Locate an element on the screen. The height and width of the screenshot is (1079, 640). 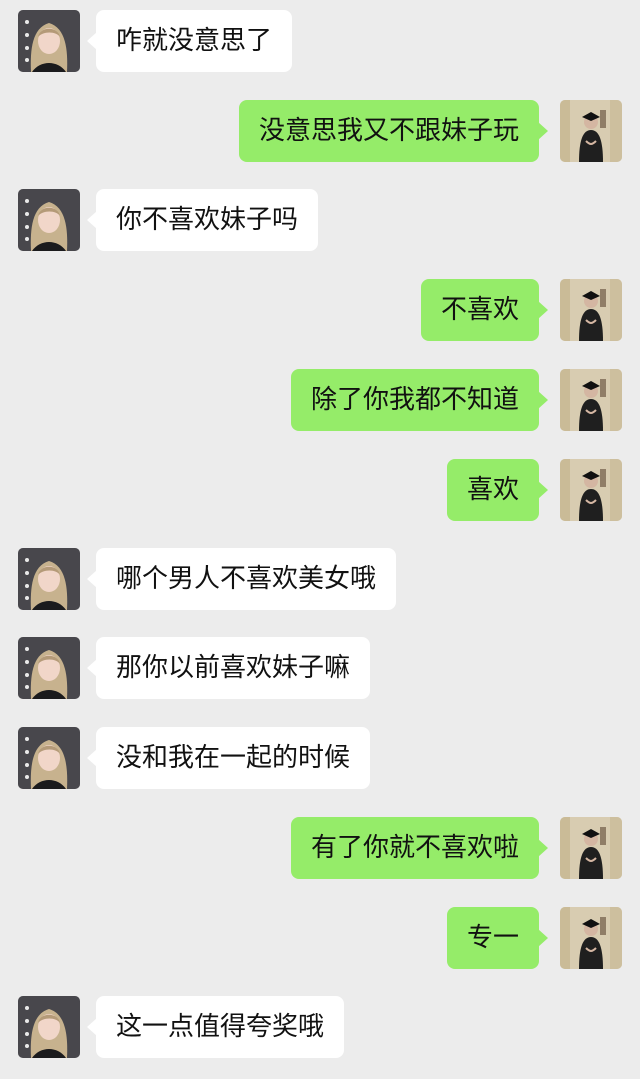
message-bubble-incoming: 没和我在一起的时候 is located at coordinates (228, 758).